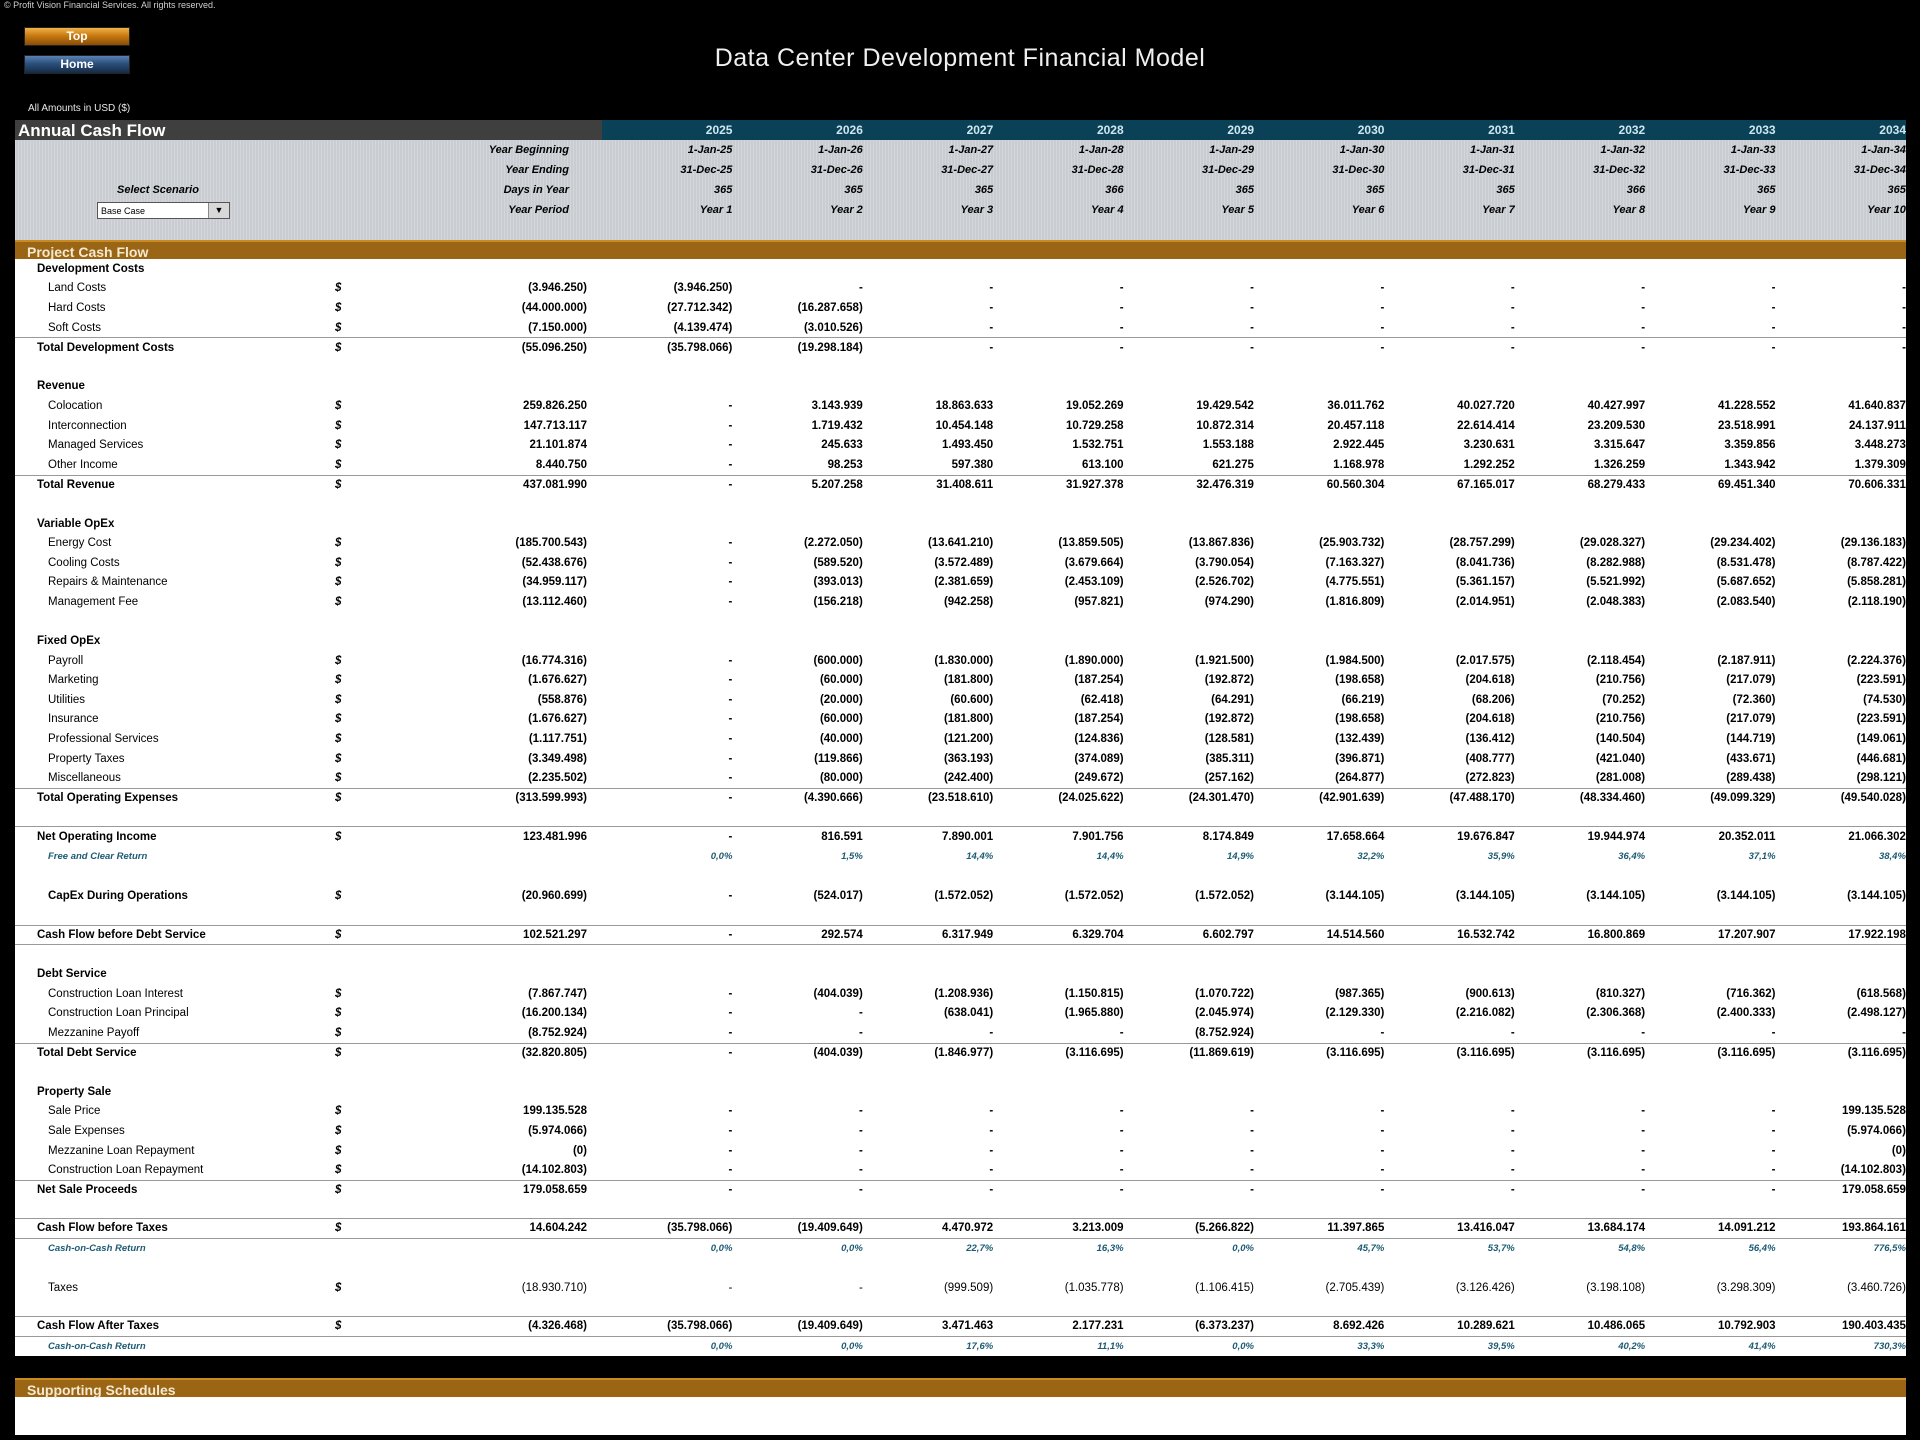 Image resolution: width=1920 pixels, height=1440 pixels. Describe the element at coordinates (960, 524) in the screenshot. I see `section-header-variable-opex: Variable OpEx` at that location.